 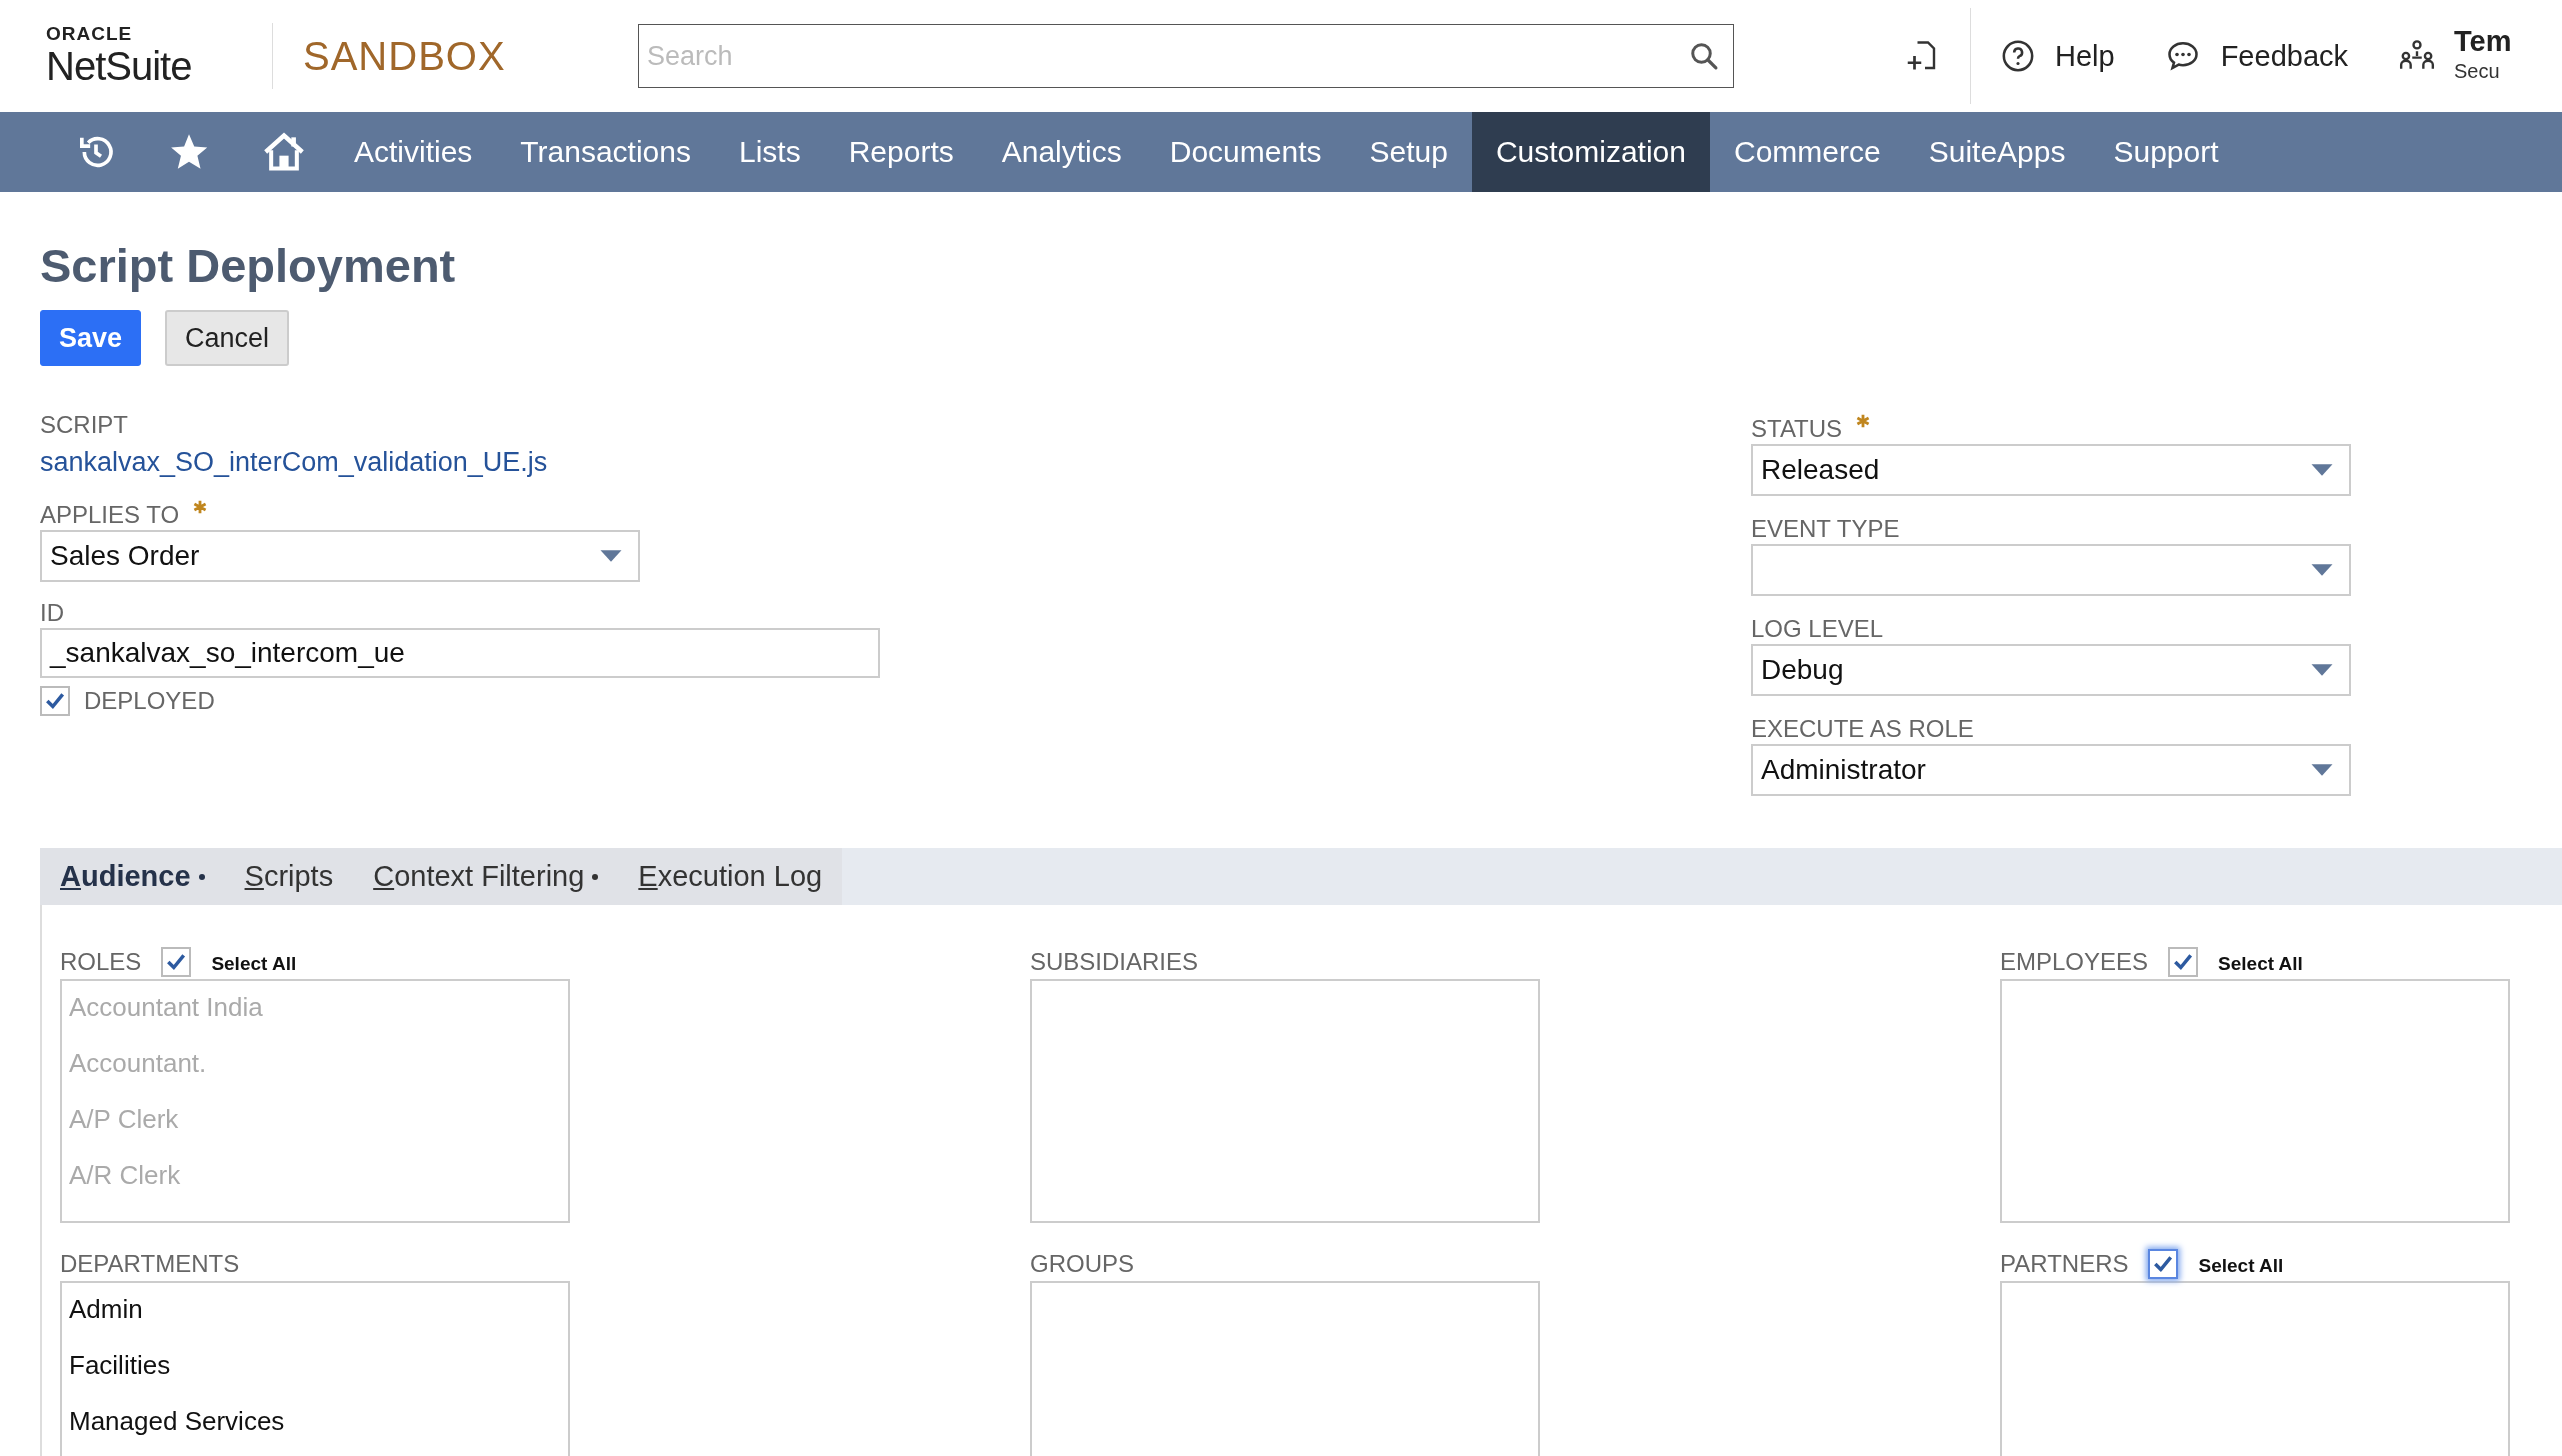 What do you see at coordinates (2074, 962) in the screenshot?
I see `list-label: EMPLOYEES` at bounding box center [2074, 962].